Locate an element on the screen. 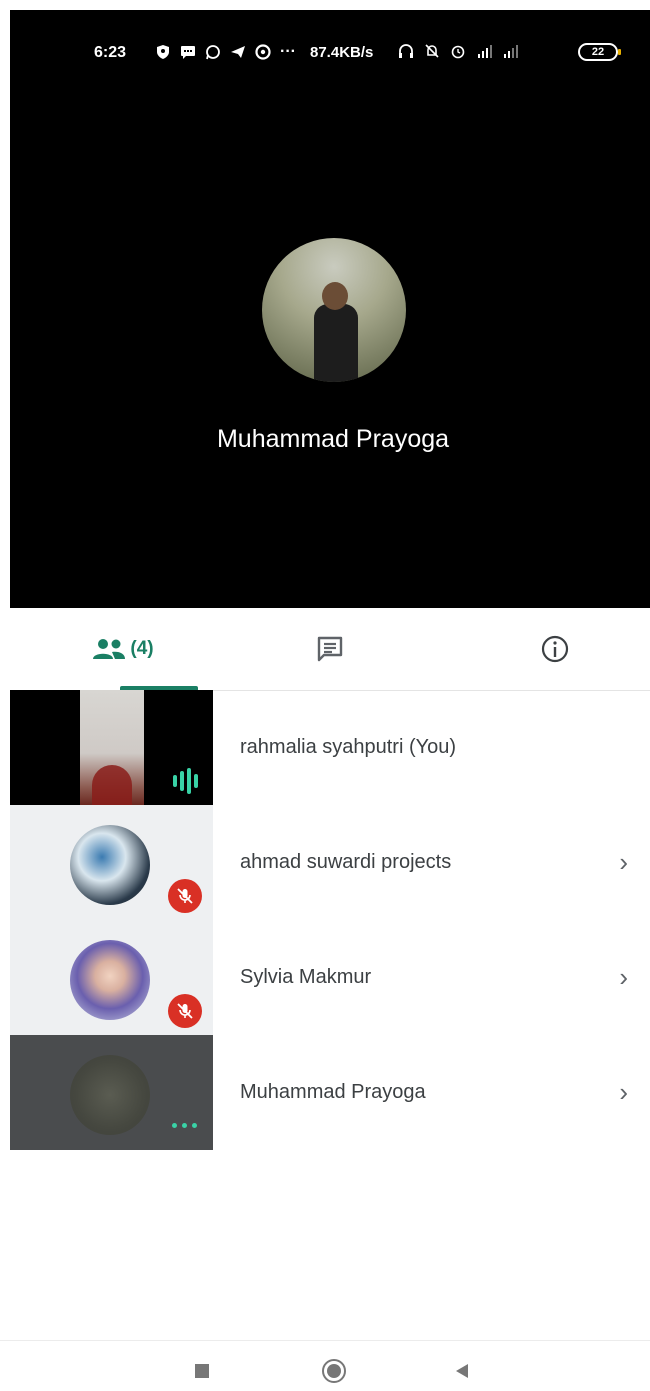  tab-info is located at coordinates (555, 649).